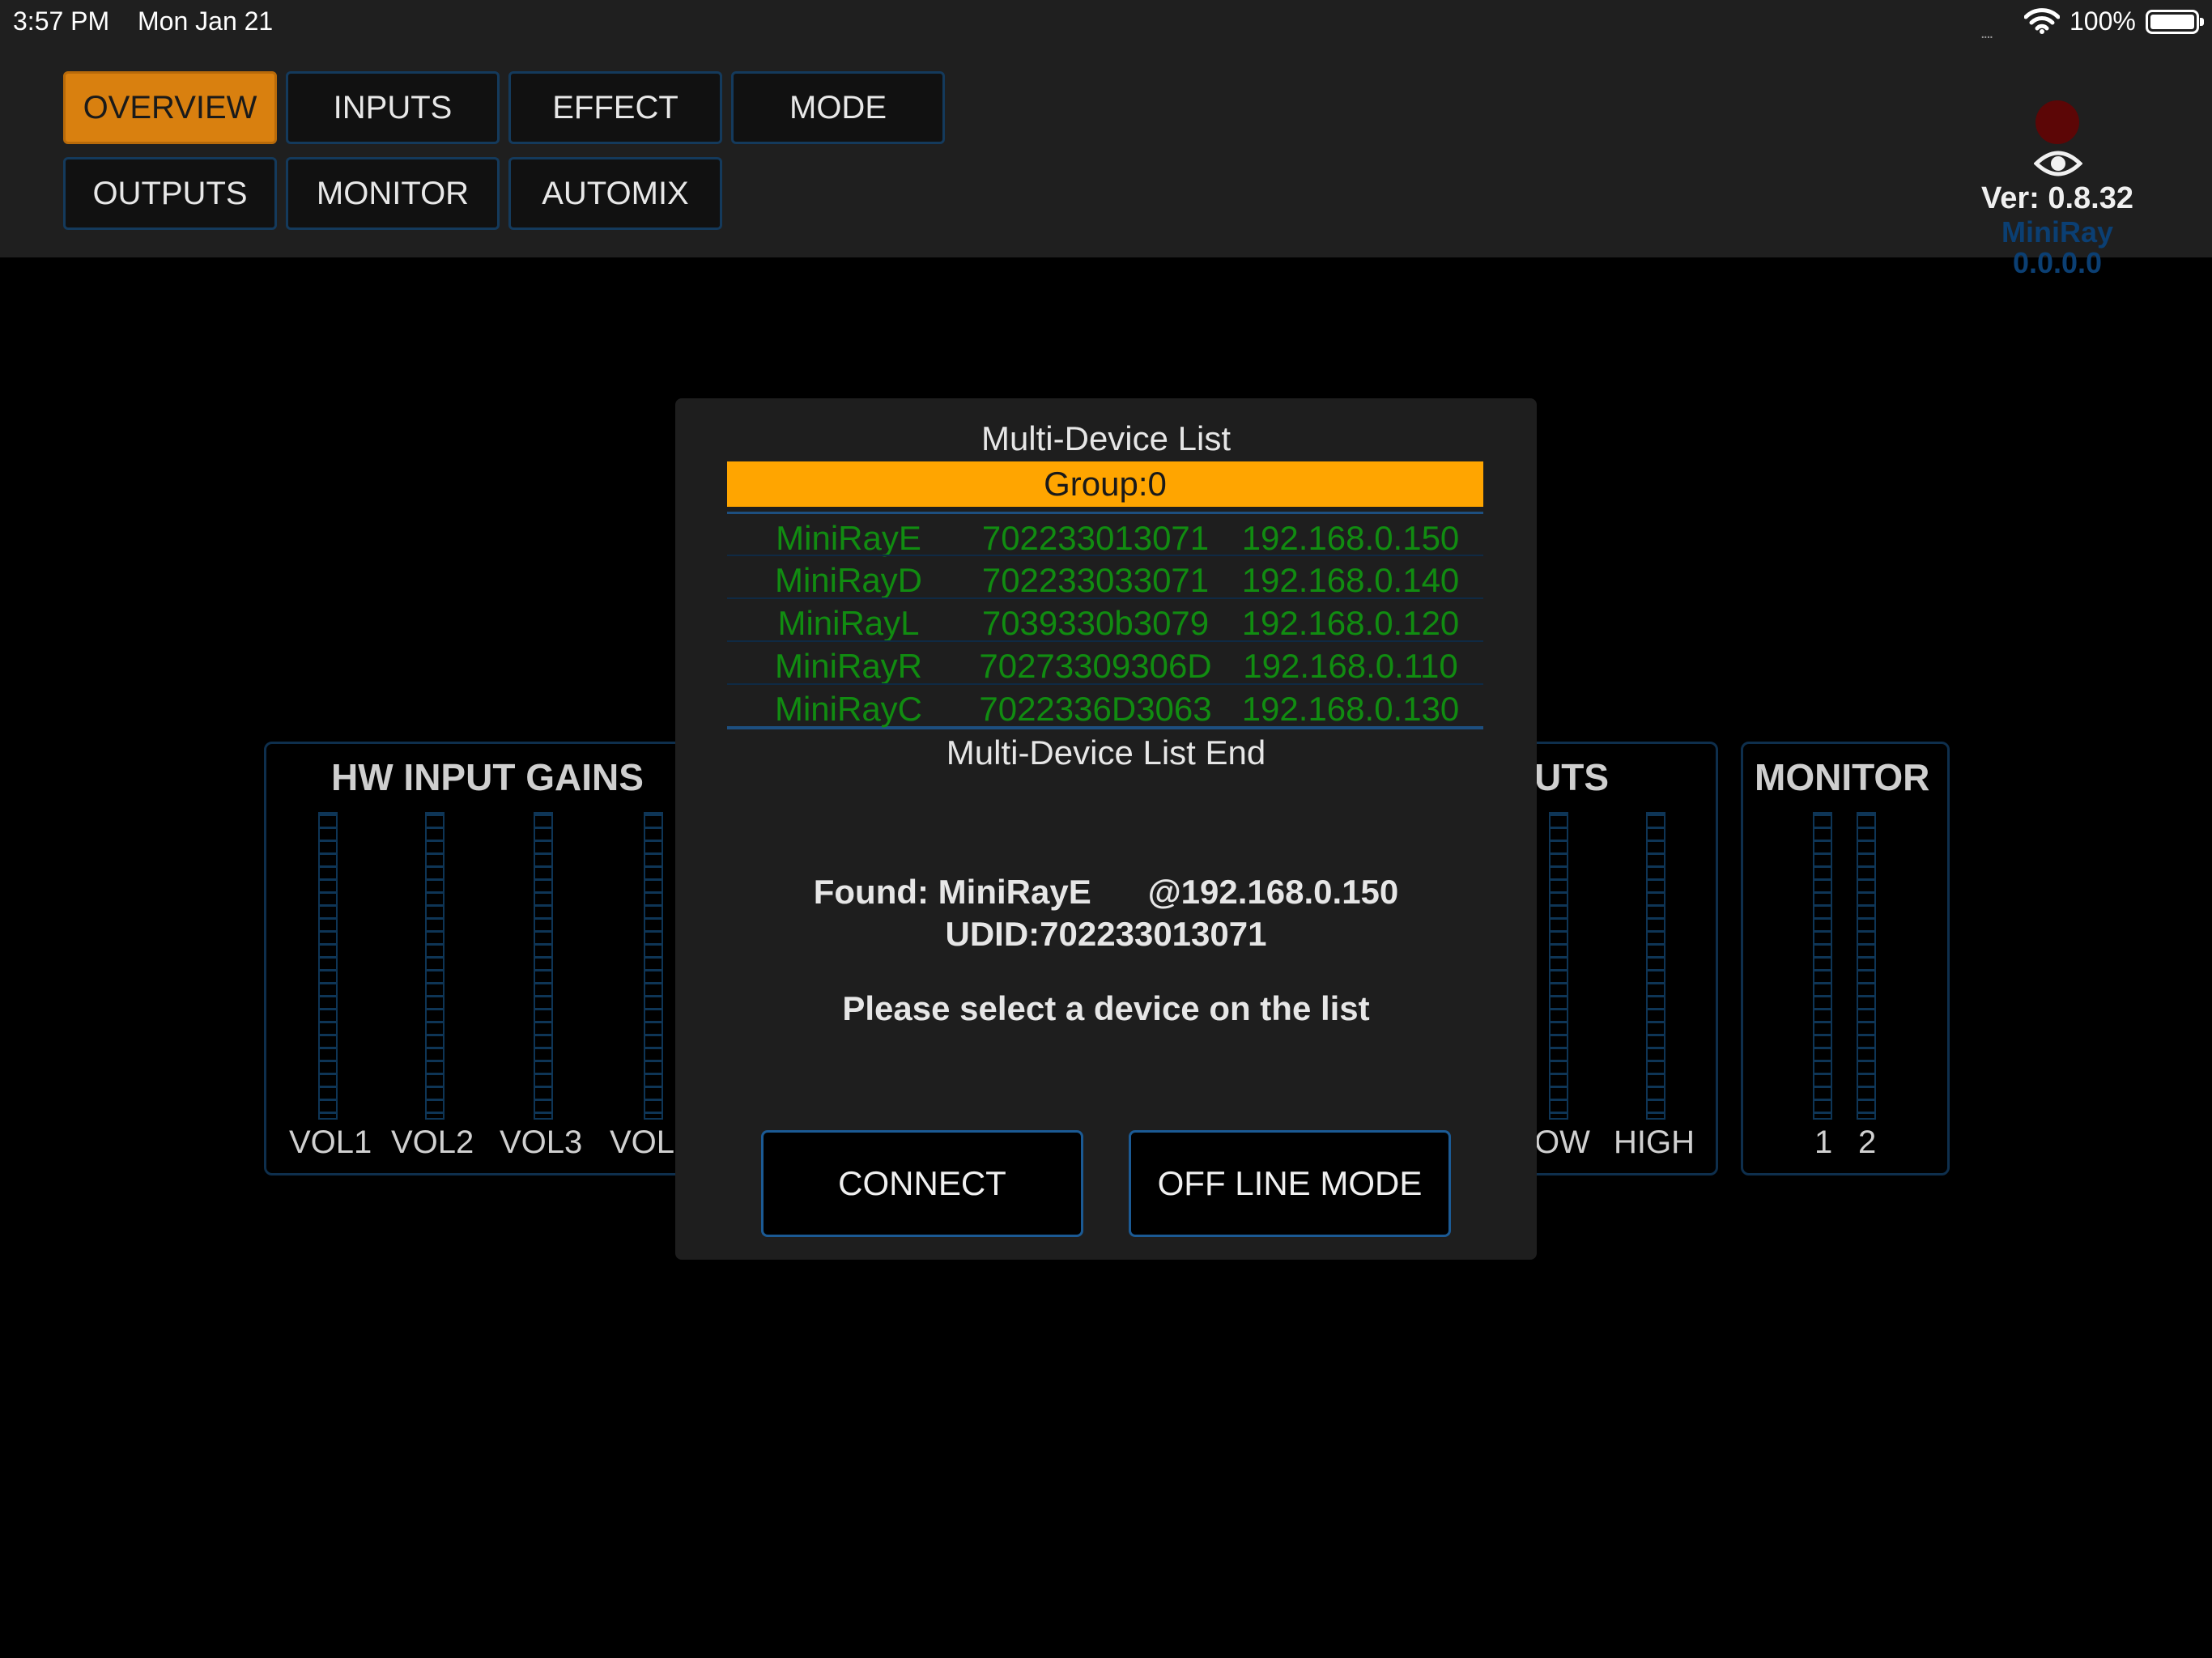 This screenshot has height=1658, width=2212. I want to click on device-name: MiniRayE, so click(849, 538).